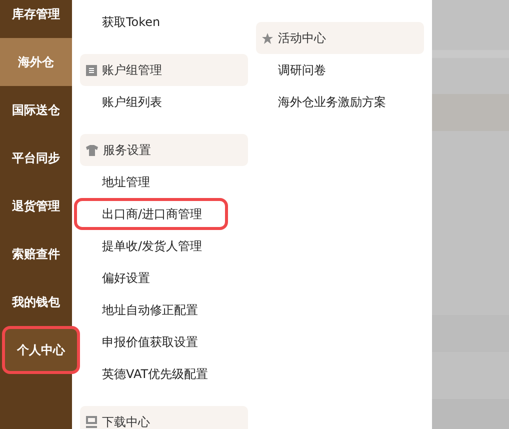 This screenshot has width=509, height=429. I want to click on sidebar-item: 平台同步, so click(36, 158).